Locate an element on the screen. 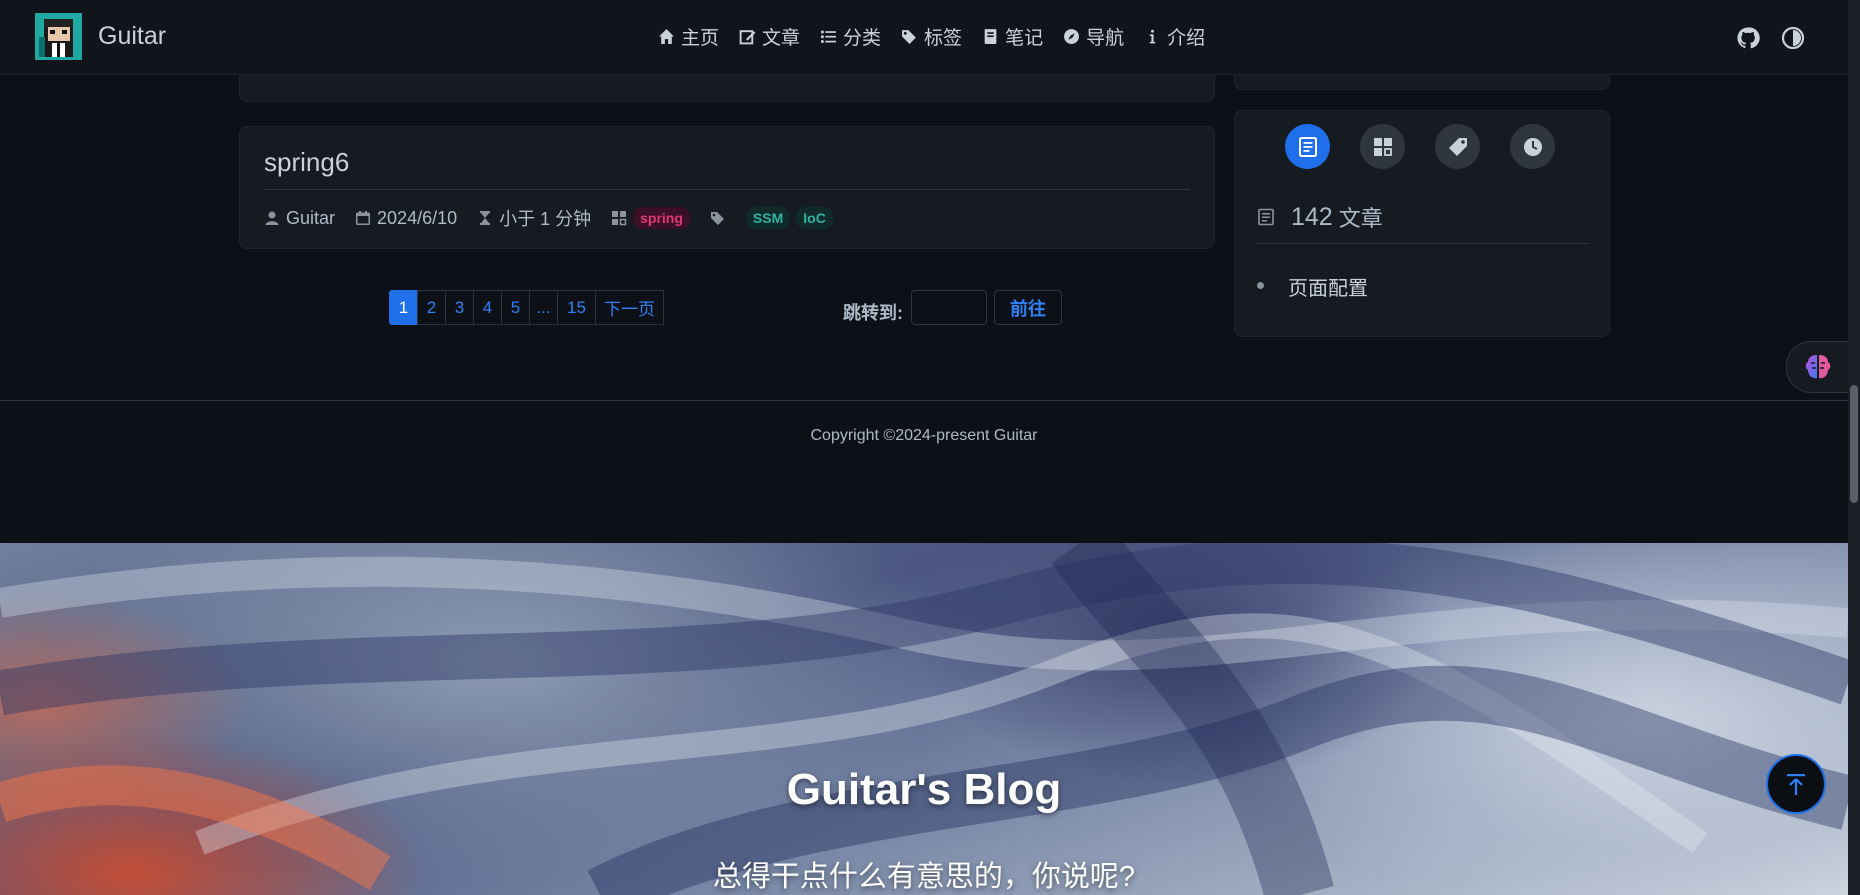 The width and height of the screenshot is (1860, 895). top-navbar: Guitar 主页 文章 分类 标签 笔记 导航 介绍 is located at coordinates (924, 37).